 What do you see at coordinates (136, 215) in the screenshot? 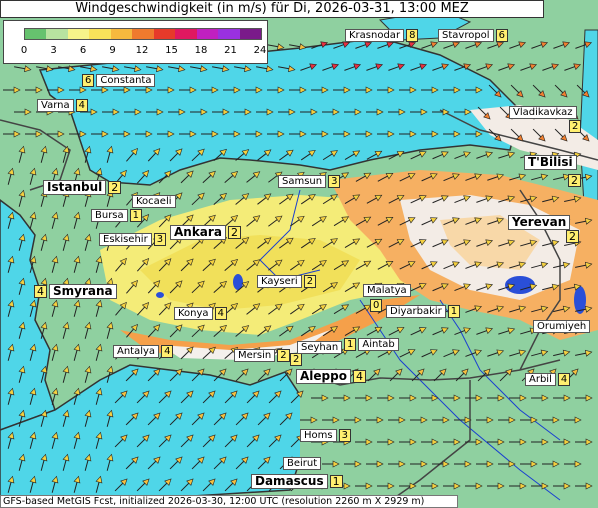
I see `wind-speed-value: 1` at bounding box center [136, 215].